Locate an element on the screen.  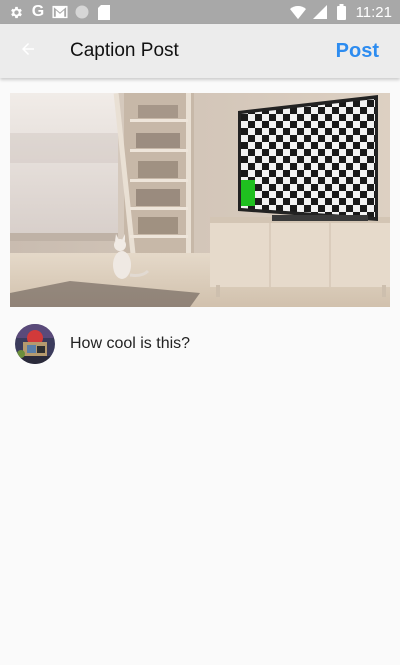
page-title: Caption Post is located at coordinates (124, 50).